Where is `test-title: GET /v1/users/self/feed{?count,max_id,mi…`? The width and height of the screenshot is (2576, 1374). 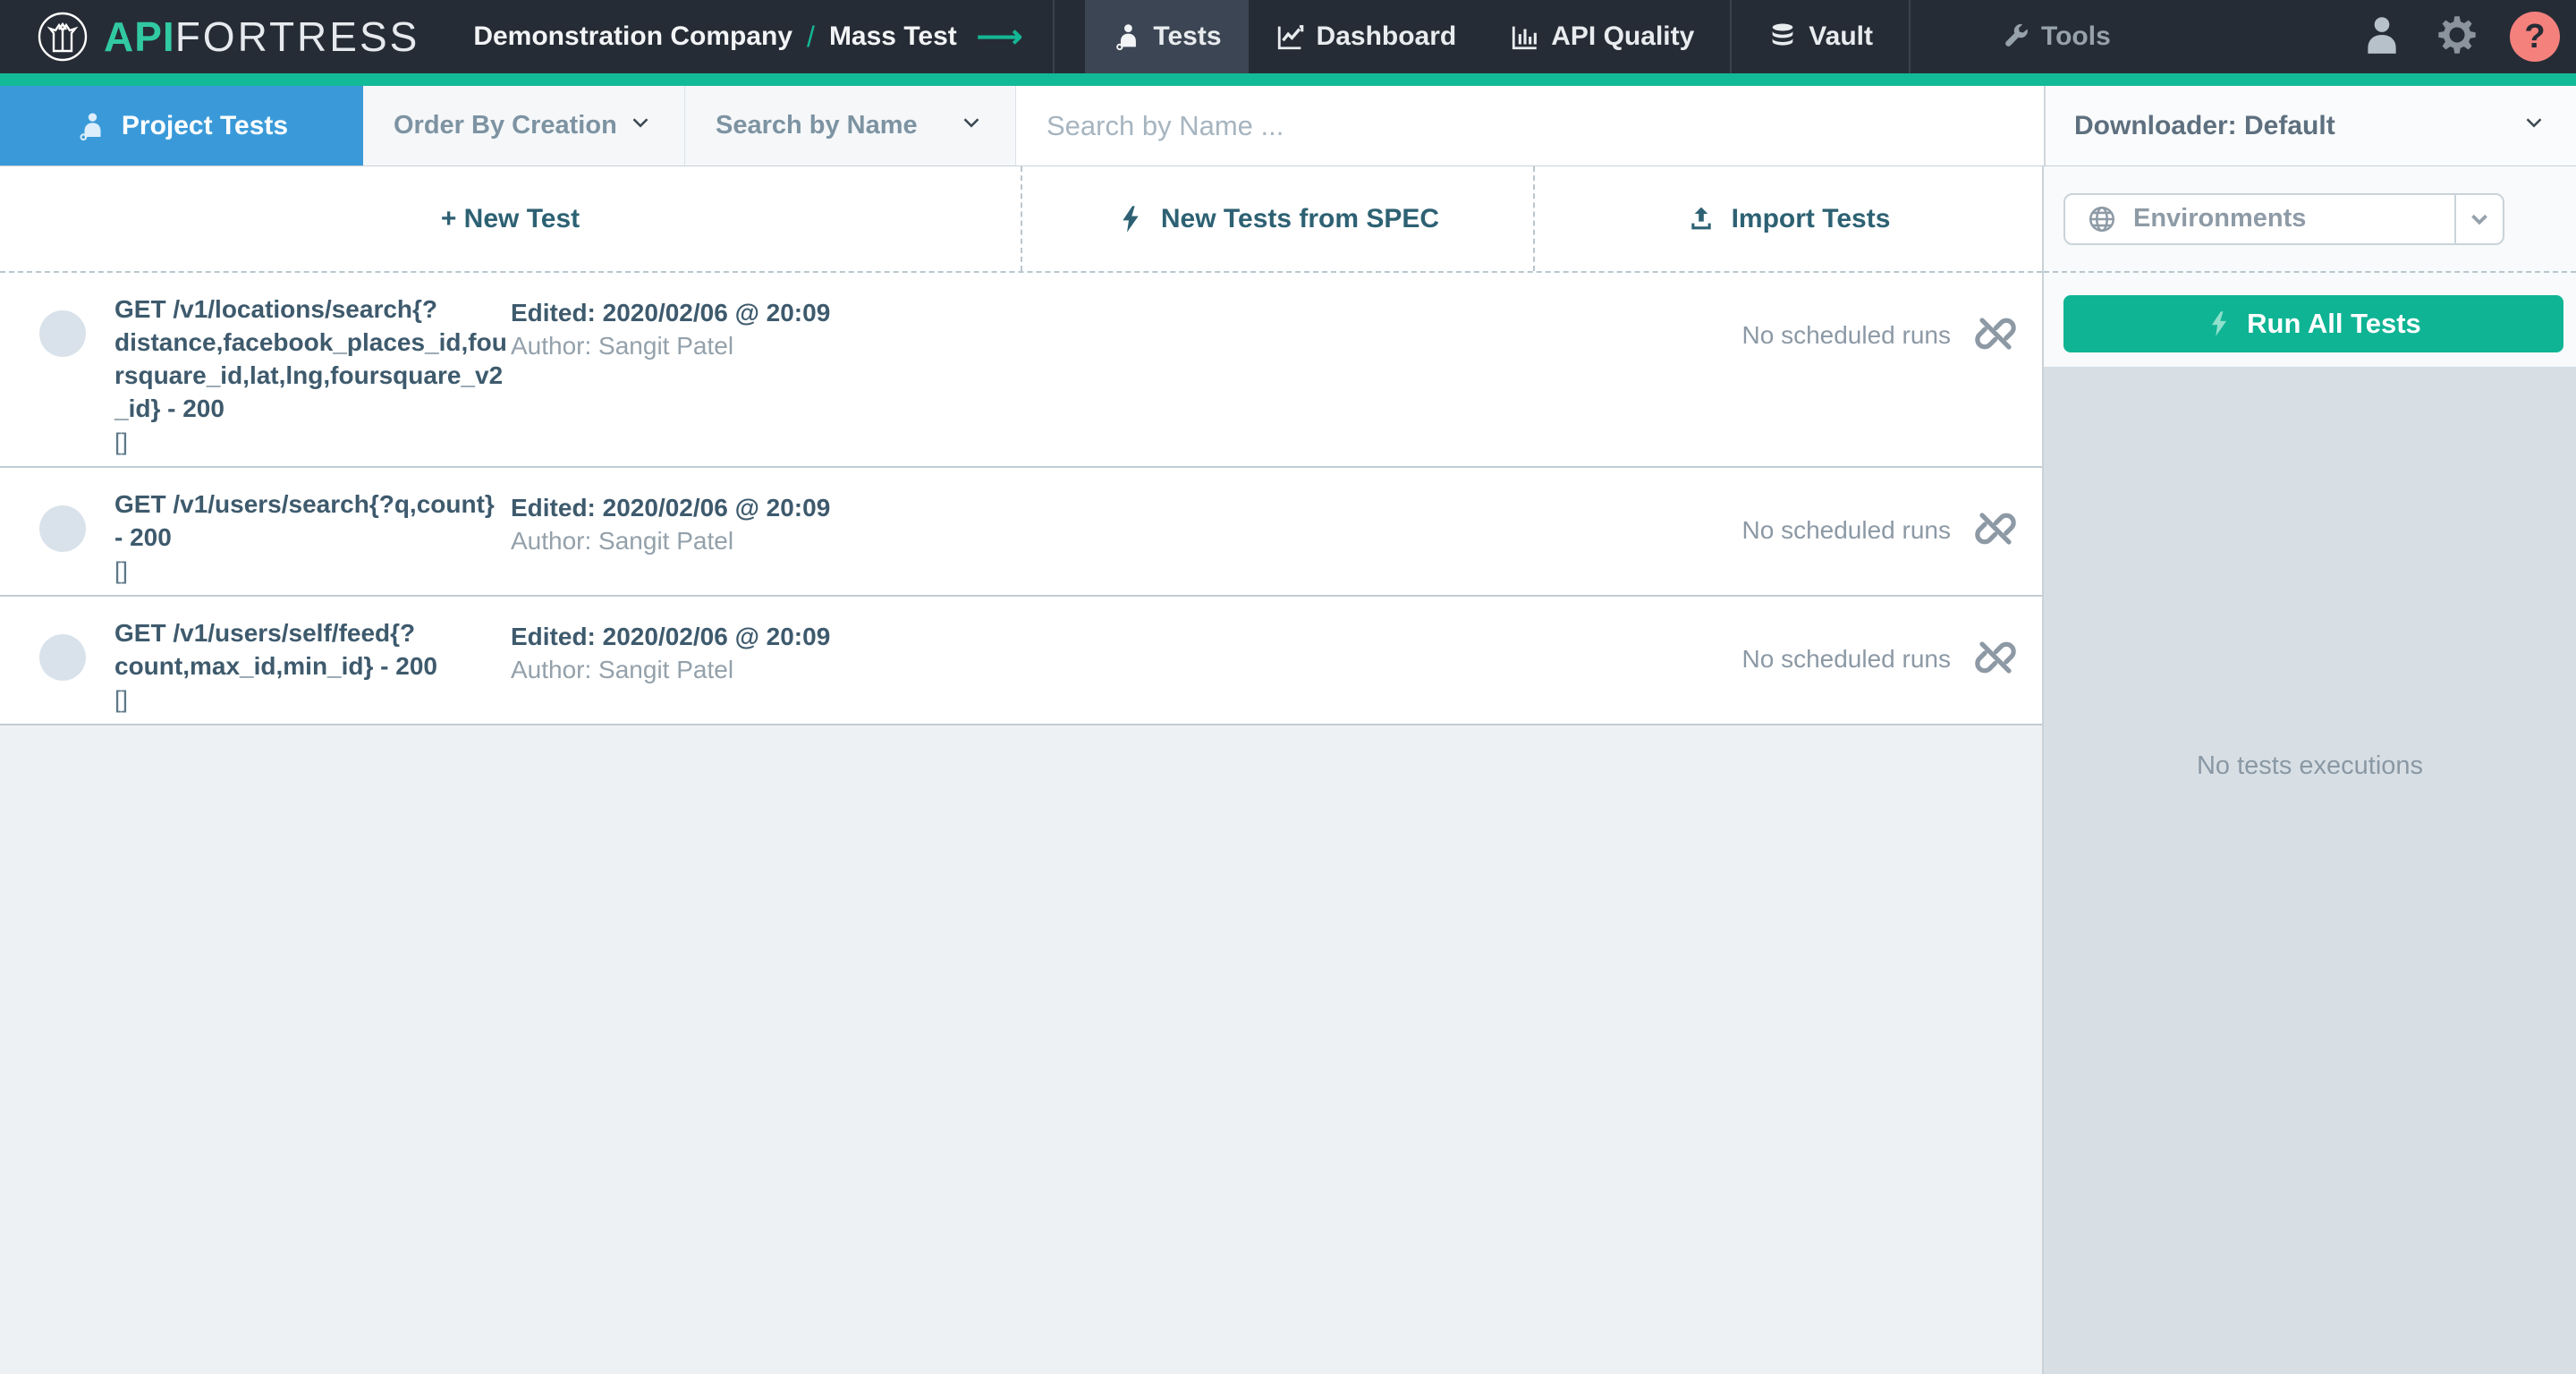
test-title: GET /v1/users/self/feed{?count,max_id,mi… is located at coordinates (311, 649).